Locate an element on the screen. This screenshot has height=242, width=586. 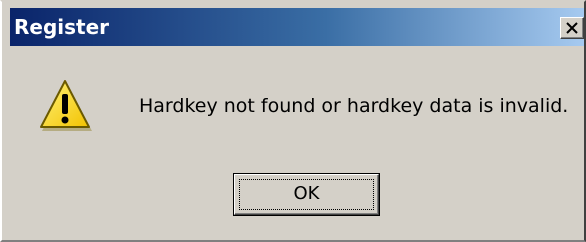
ok-button: OK is located at coordinates (306, 194).